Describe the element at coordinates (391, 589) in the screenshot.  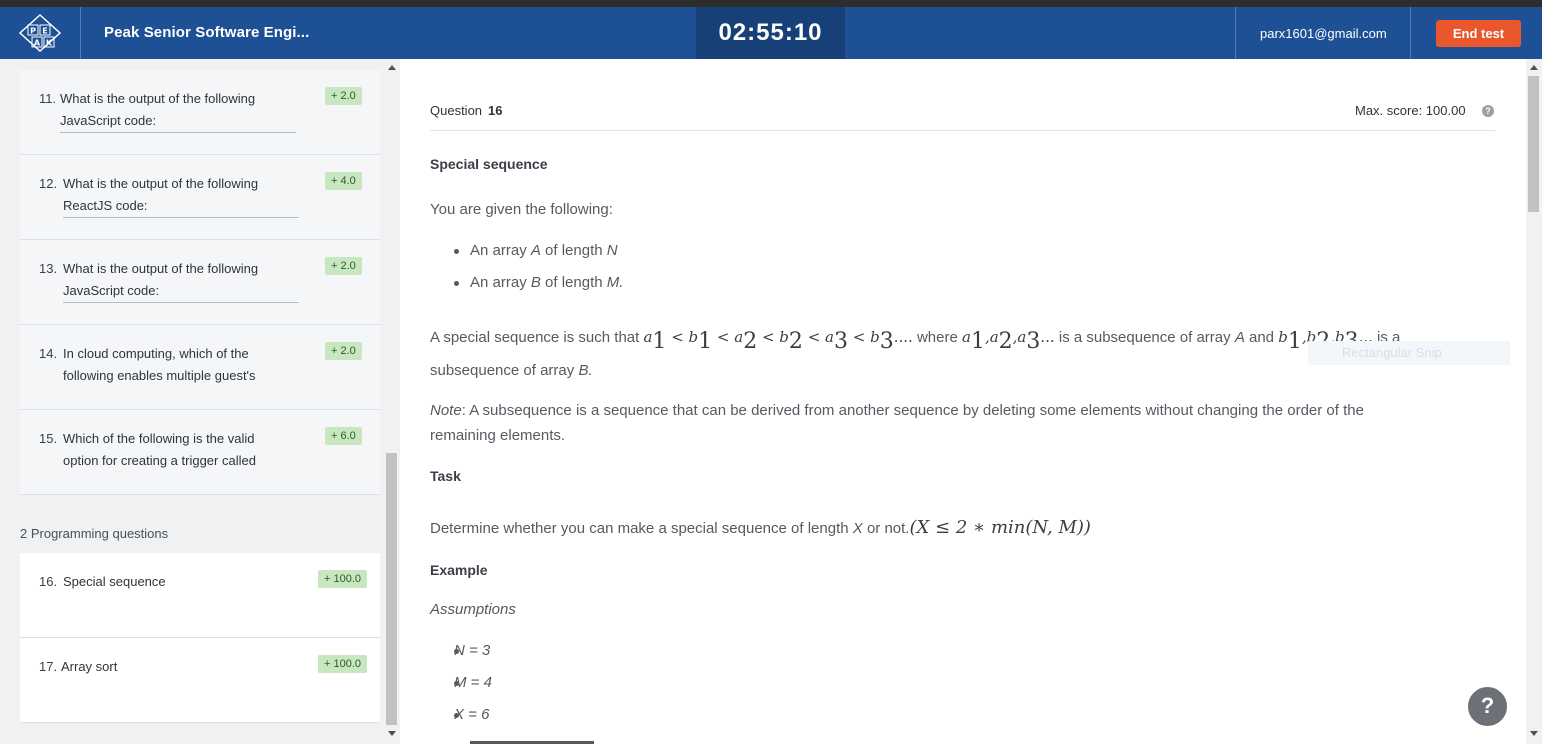
I see `sidebar-scroll-thumb` at that location.